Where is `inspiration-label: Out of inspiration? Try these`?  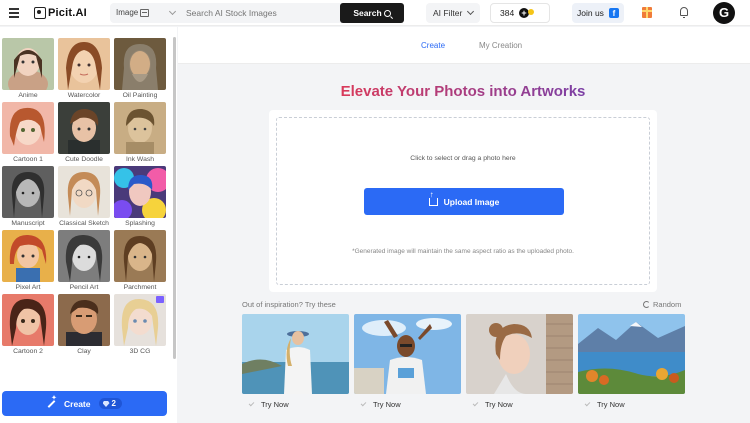
inspiration-label: Out of inspiration? Try these is located at coordinates (289, 304).